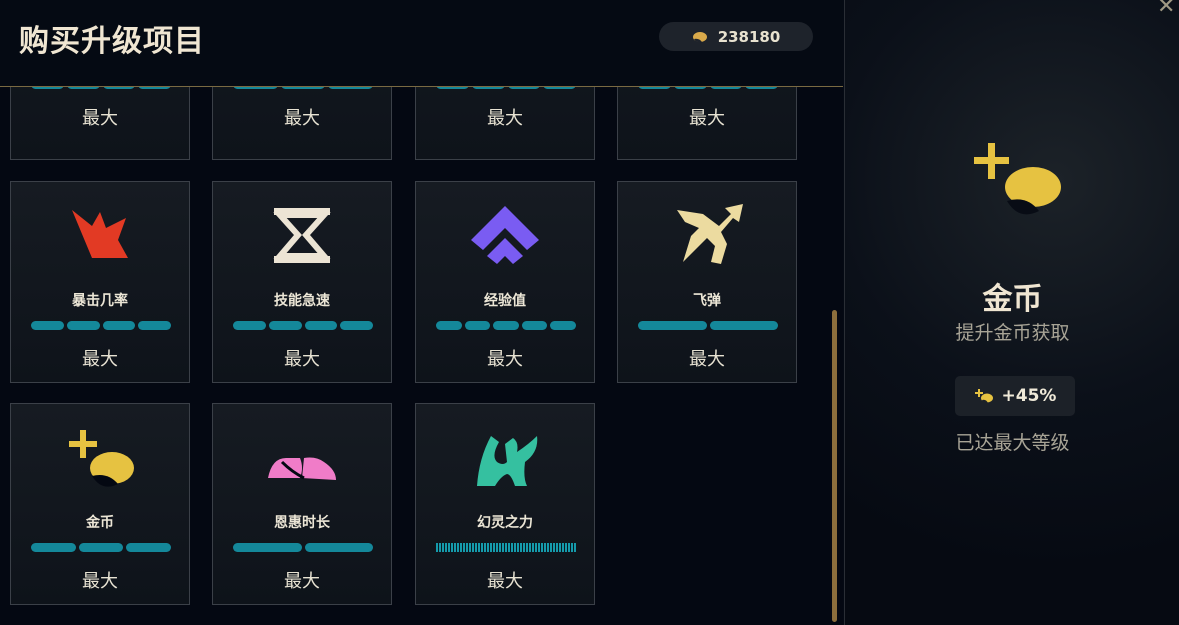  Describe the element at coordinates (834, 466) in the screenshot. I see `scrollbar-thumb` at that location.